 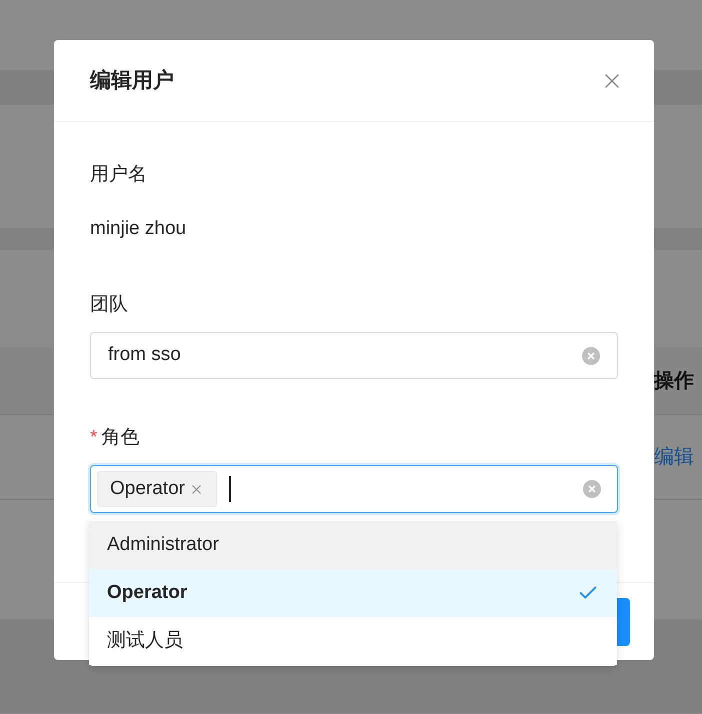 I want to click on role-select: Operator, so click(x=354, y=489).